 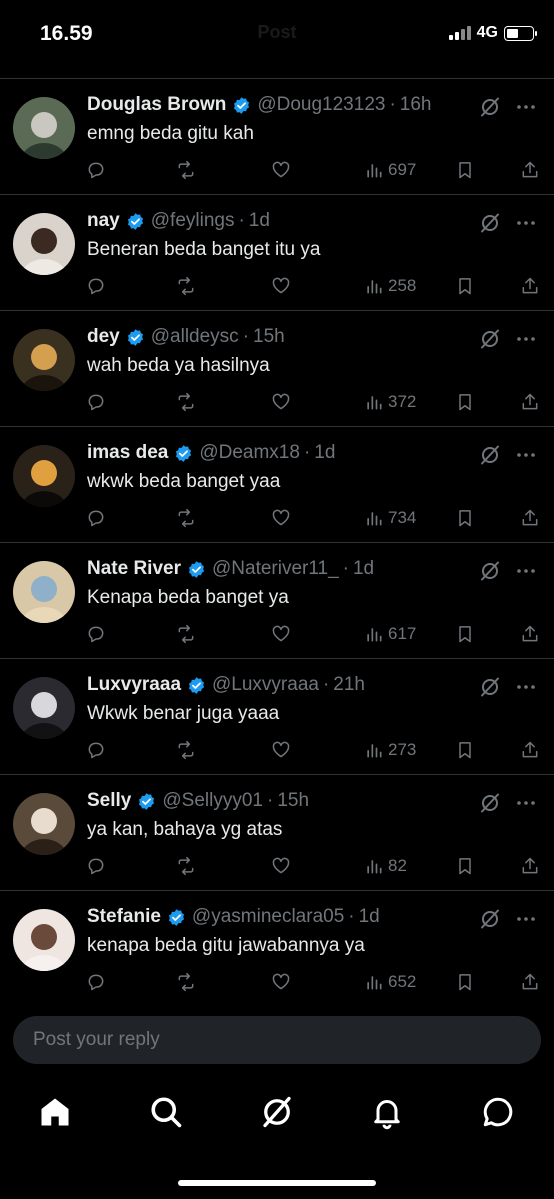 I want to click on reply-time: 21h, so click(x=349, y=685).